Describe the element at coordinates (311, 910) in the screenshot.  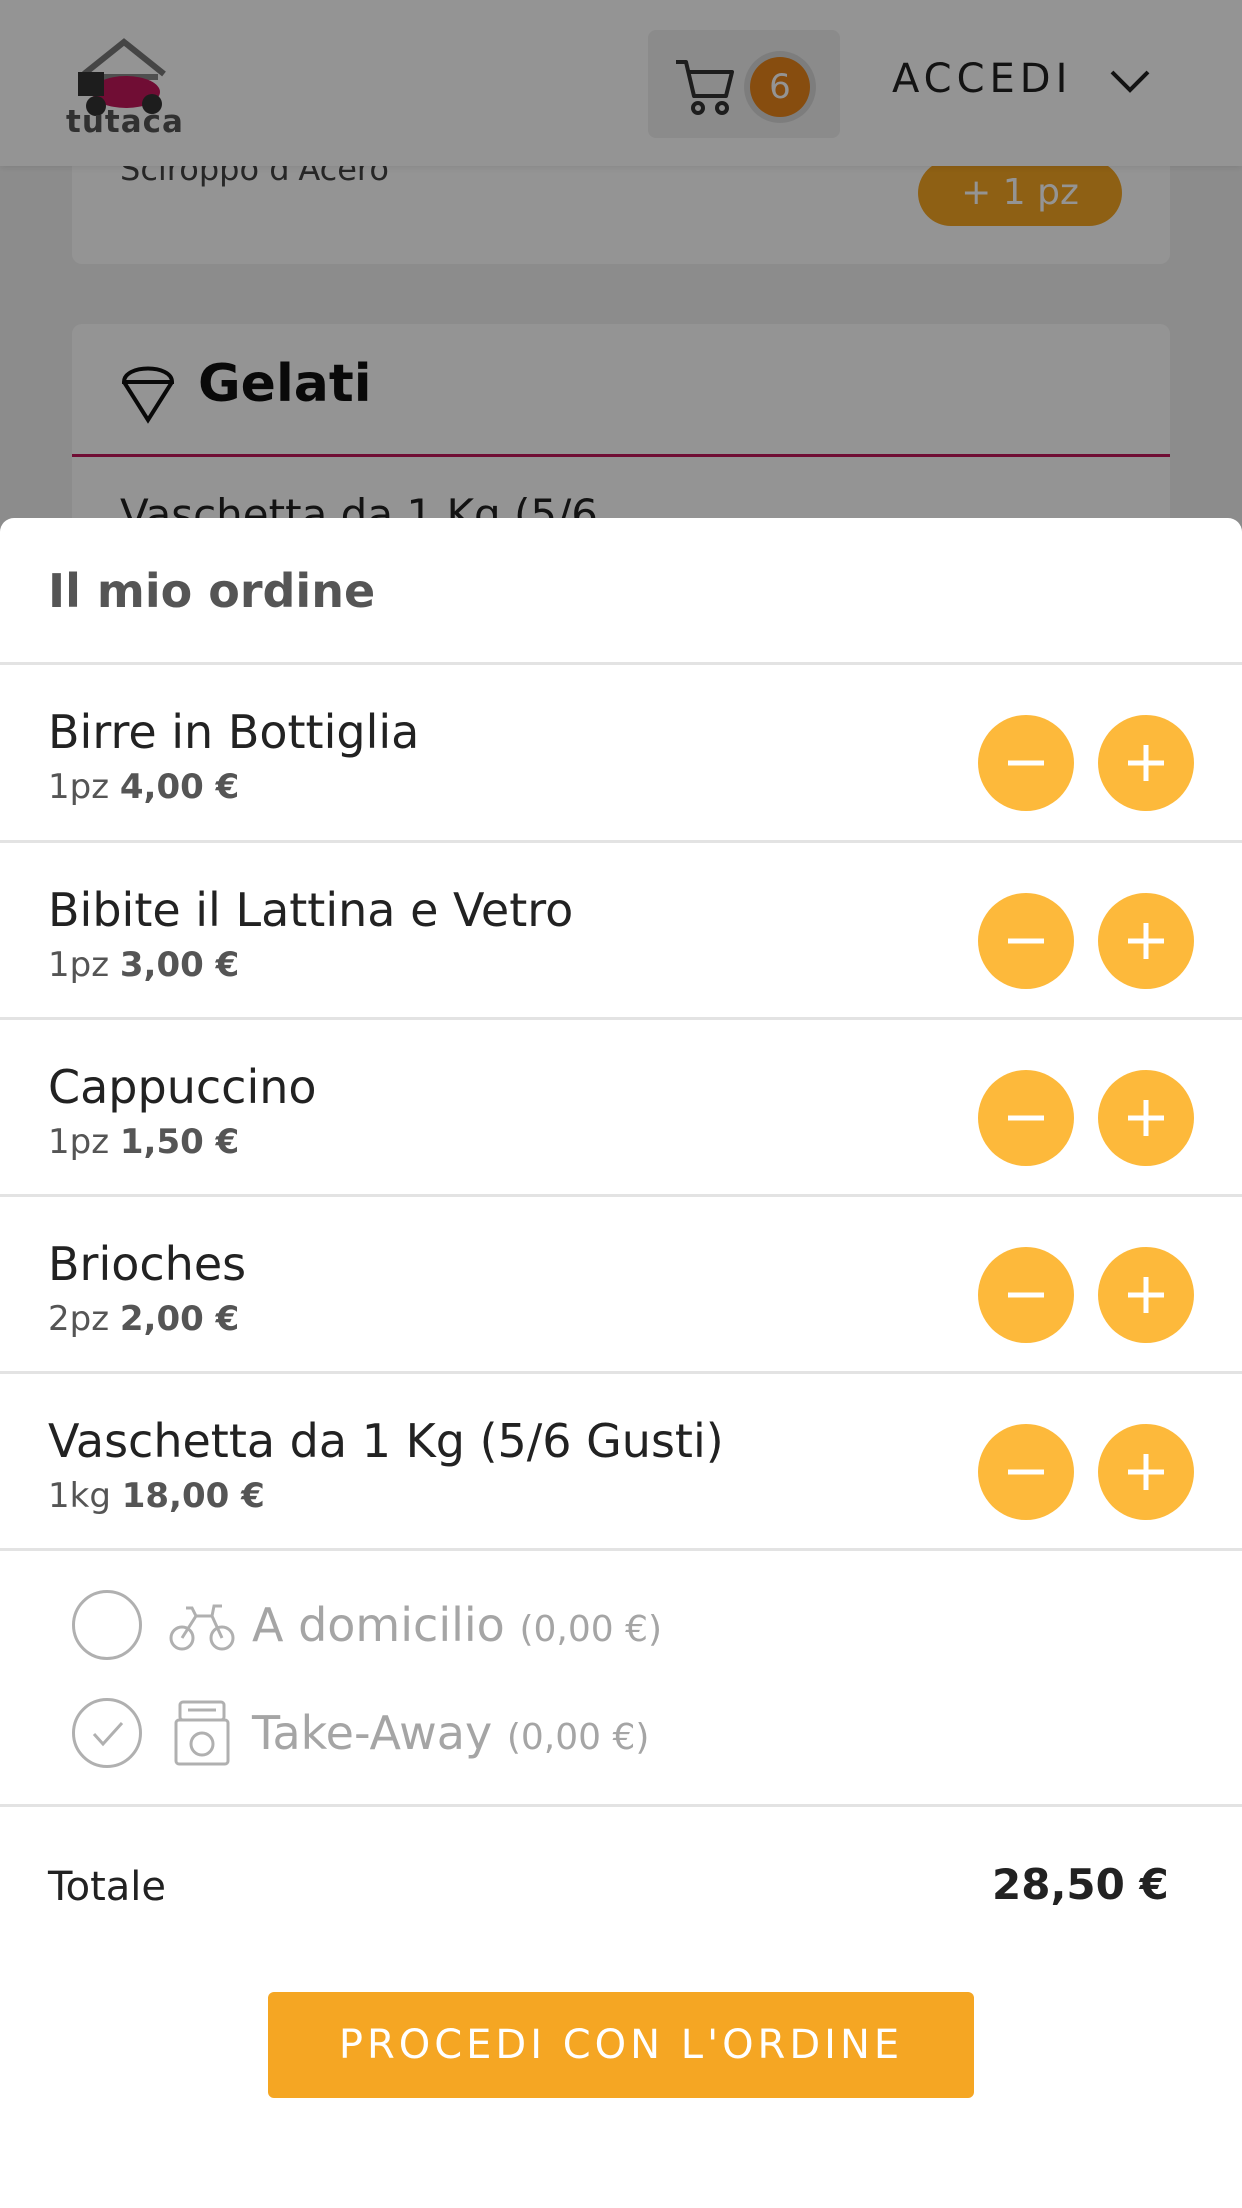
I see `item-name: Bibite il Lattina e Vetro` at that location.